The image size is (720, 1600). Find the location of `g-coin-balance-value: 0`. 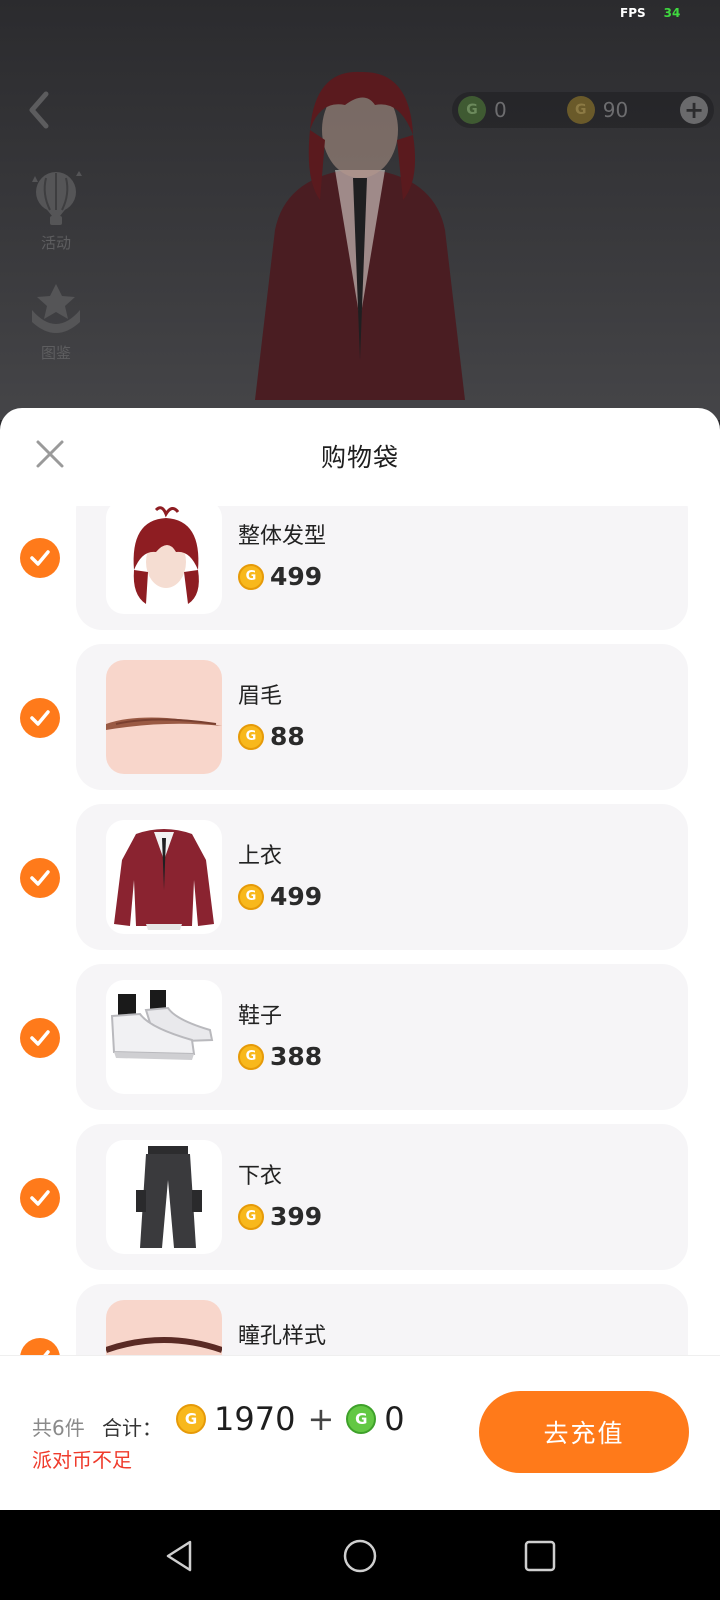

g-coin-balance-value: 0 is located at coordinates (500, 110).